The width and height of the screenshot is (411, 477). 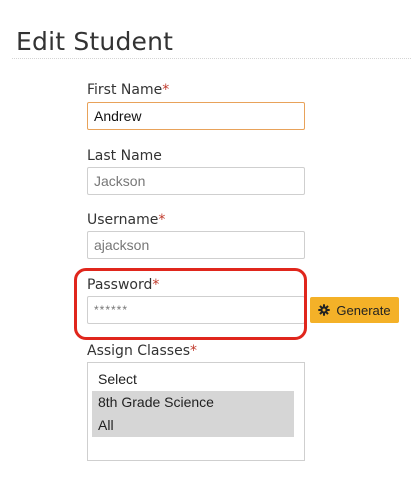 What do you see at coordinates (120, 285) in the screenshot?
I see `password-label-text: Password` at bounding box center [120, 285].